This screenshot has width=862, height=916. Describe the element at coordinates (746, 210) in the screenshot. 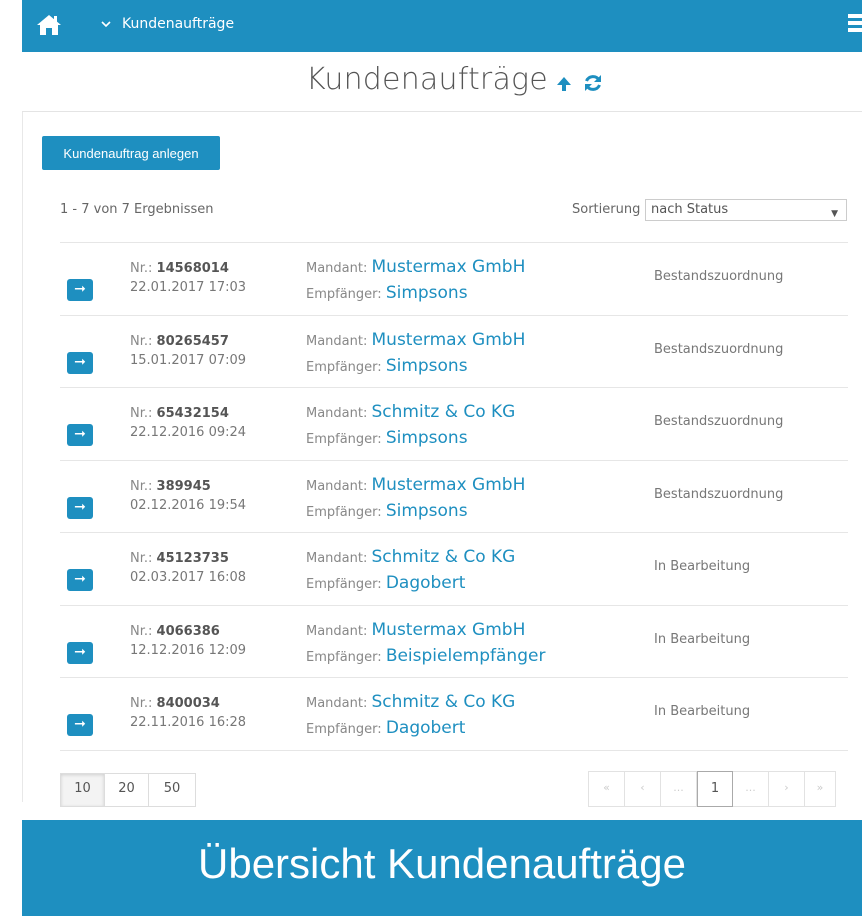

I see `sort-select: nach Status ▼` at that location.